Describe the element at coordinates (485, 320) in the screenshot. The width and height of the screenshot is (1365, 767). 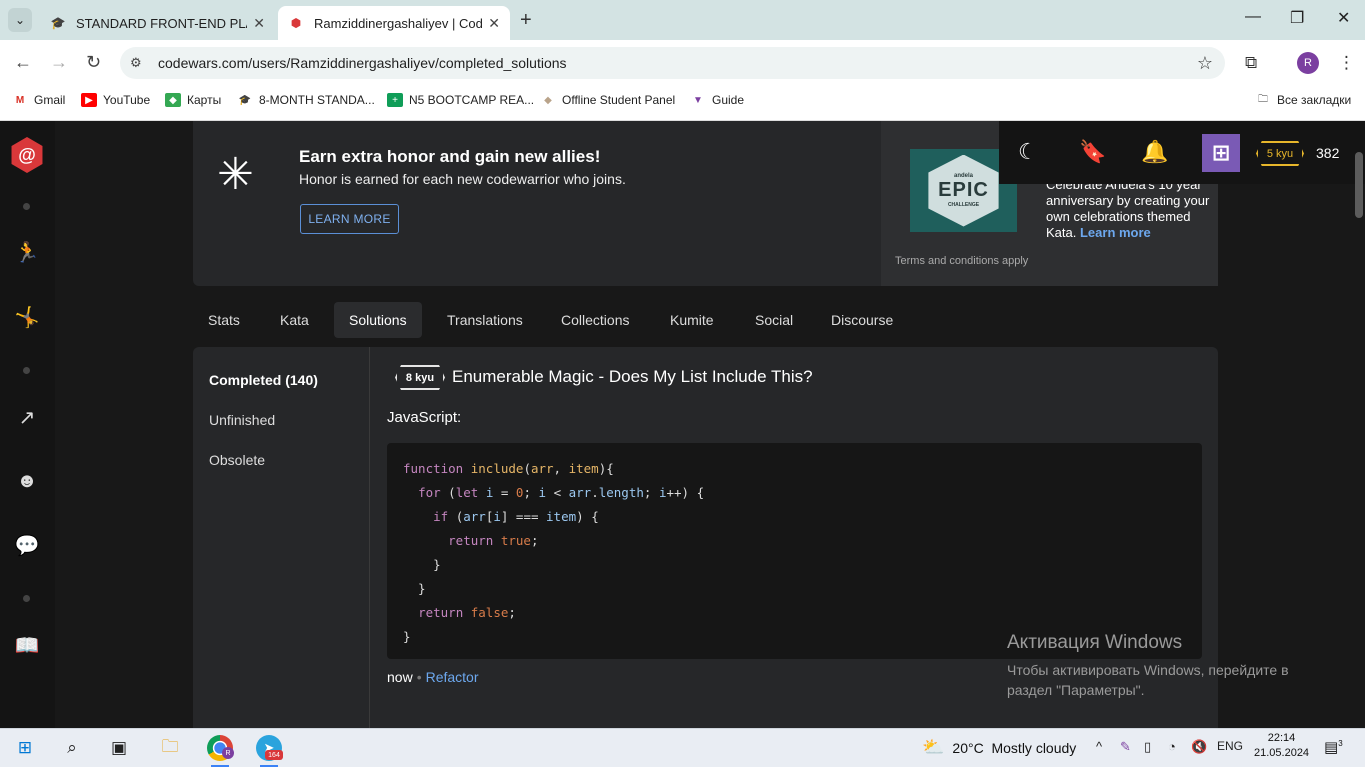
I see `tab-translations: Translations` at that location.